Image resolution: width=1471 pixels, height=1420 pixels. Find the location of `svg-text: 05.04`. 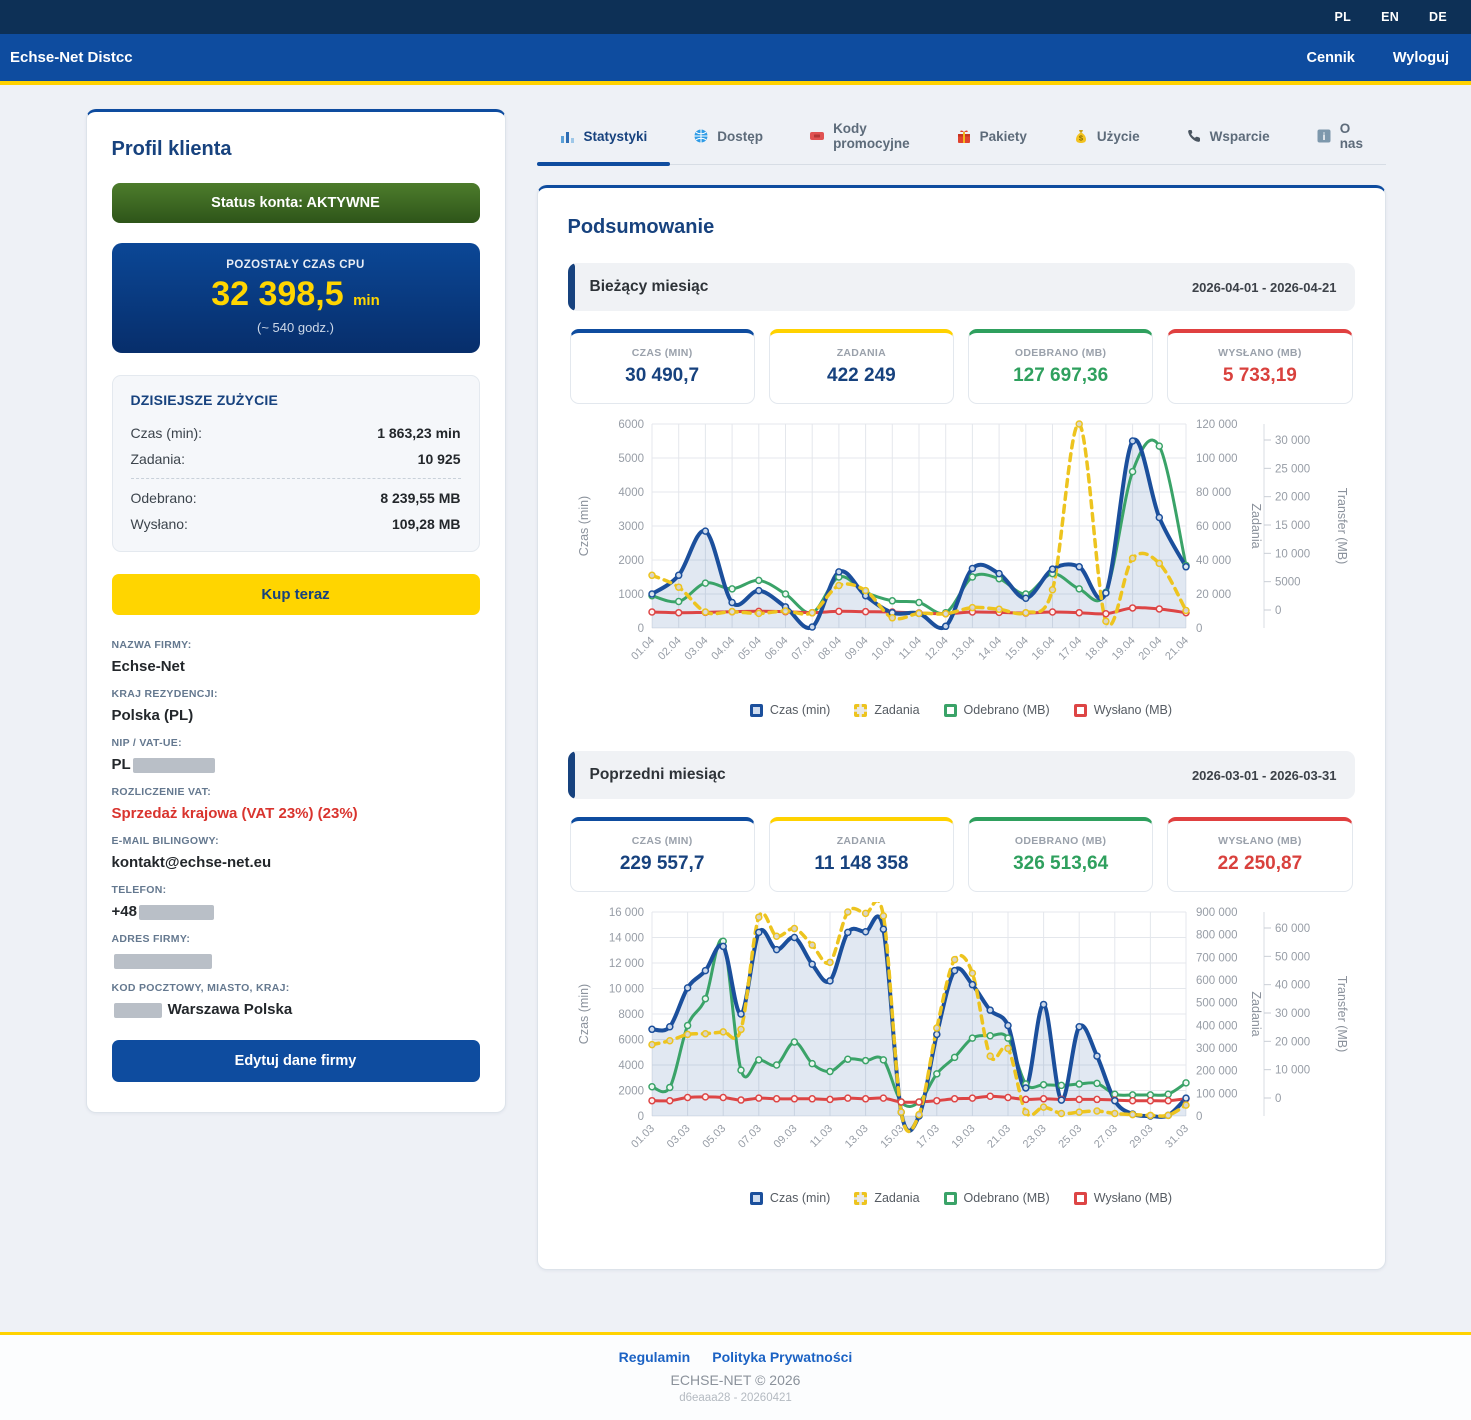

svg-text: 05.04 is located at coordinates (749, 649).